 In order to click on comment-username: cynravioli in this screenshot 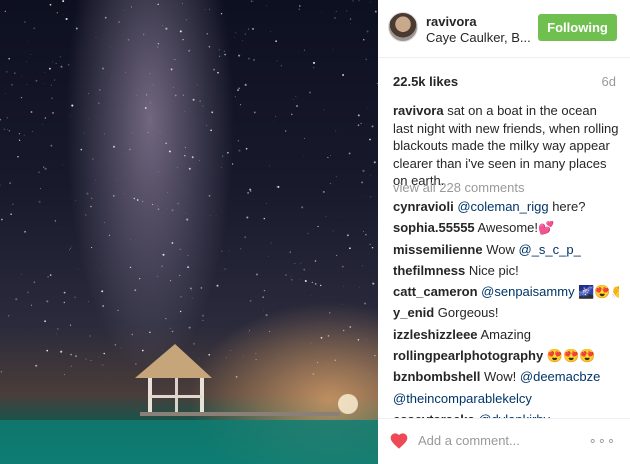, I will do `click(423, 207)`.